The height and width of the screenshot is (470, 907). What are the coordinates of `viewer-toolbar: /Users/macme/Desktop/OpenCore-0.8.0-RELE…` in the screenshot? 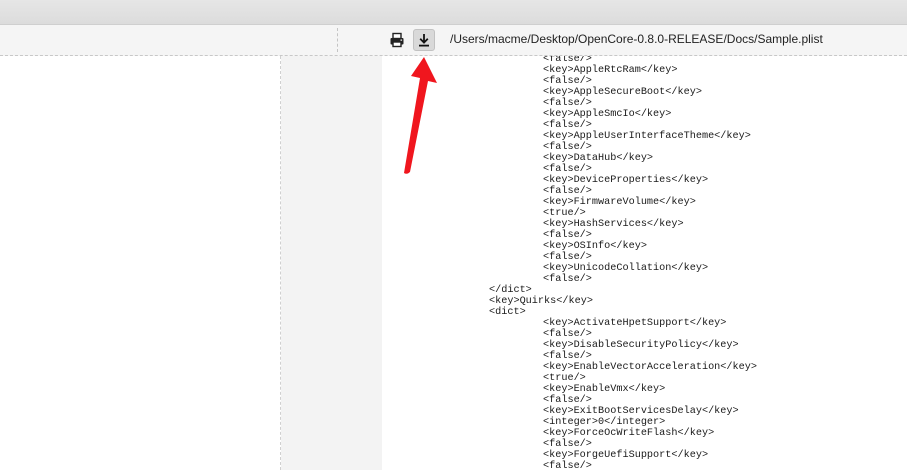 It's located at (453, 40).